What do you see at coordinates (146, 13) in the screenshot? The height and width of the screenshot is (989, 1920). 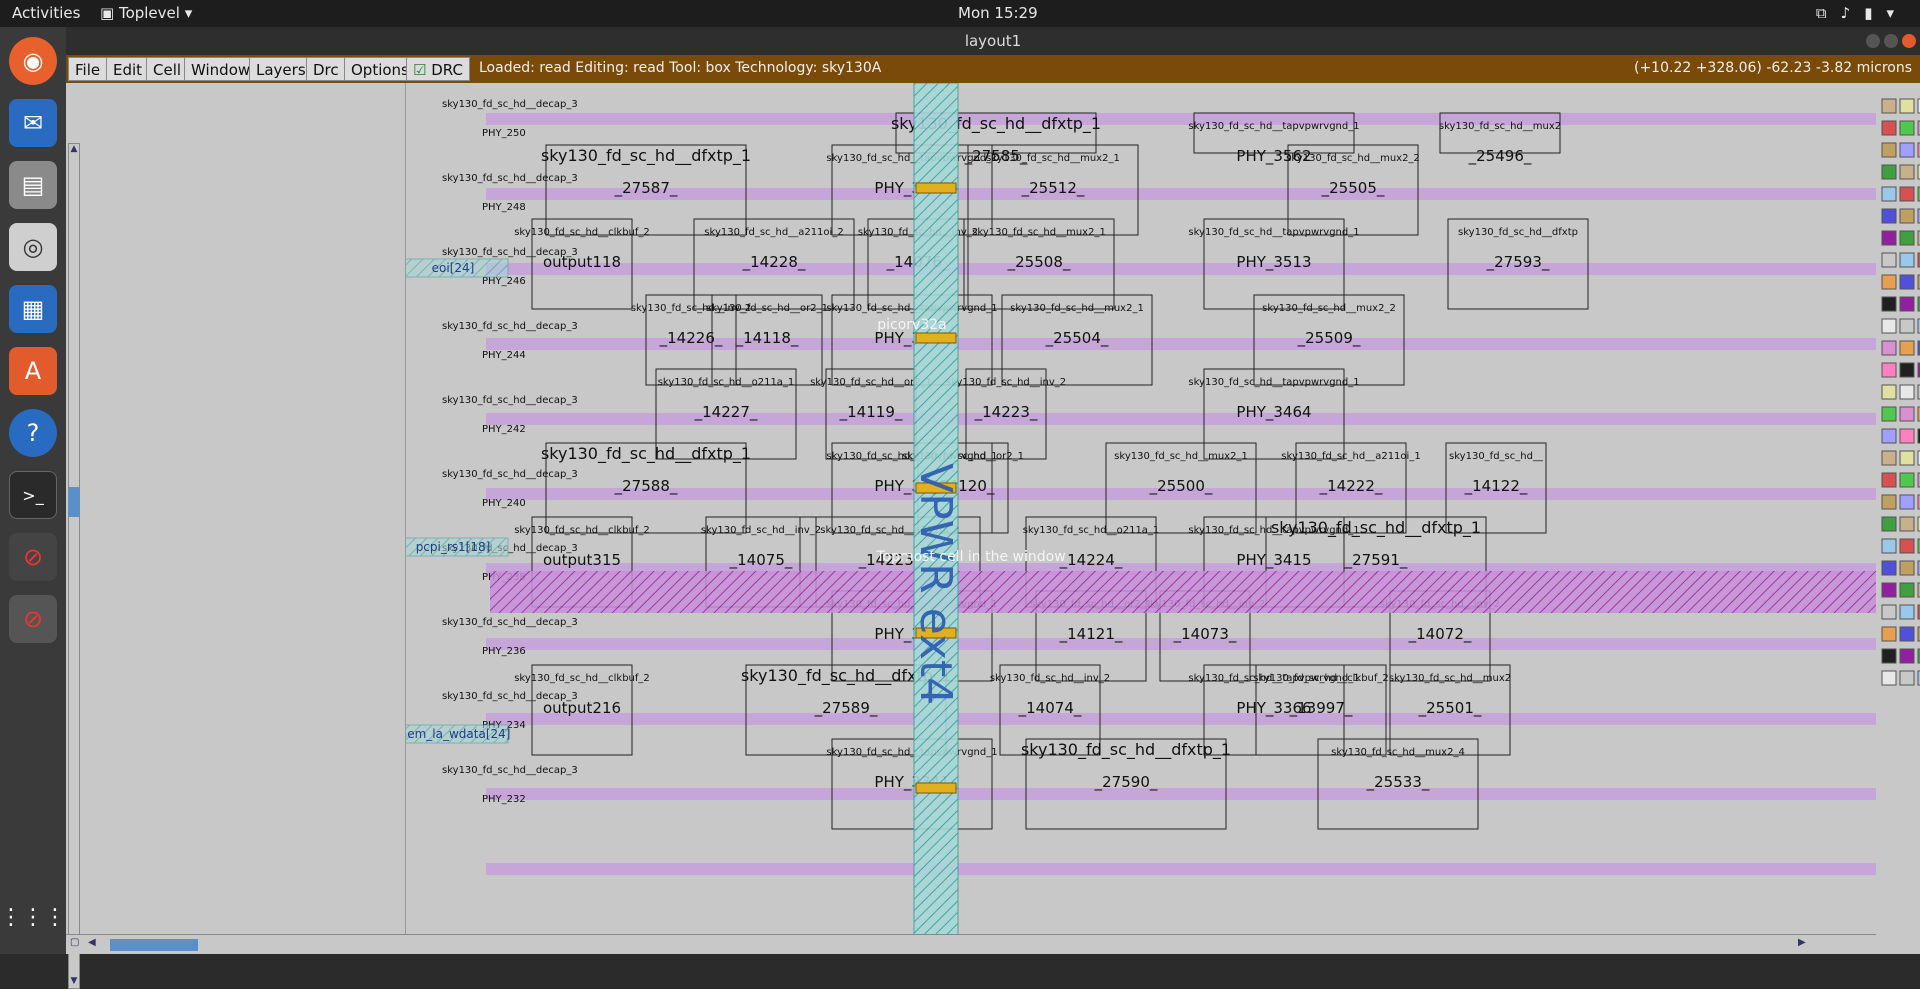 I see `app-menu: ▣ Toplevel ▾` at bounding box center [146, 13].